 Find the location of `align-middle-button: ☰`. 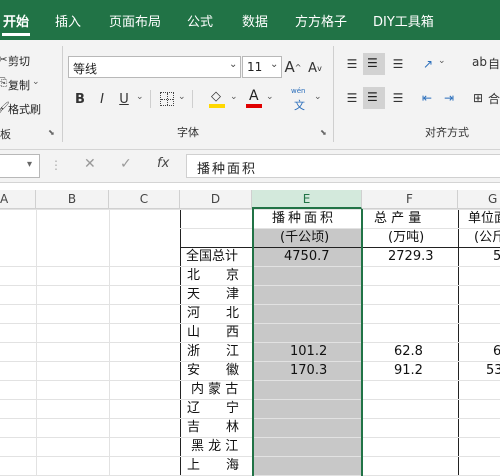

align-middle-button: ☰ is located at coordinates (374, 64).